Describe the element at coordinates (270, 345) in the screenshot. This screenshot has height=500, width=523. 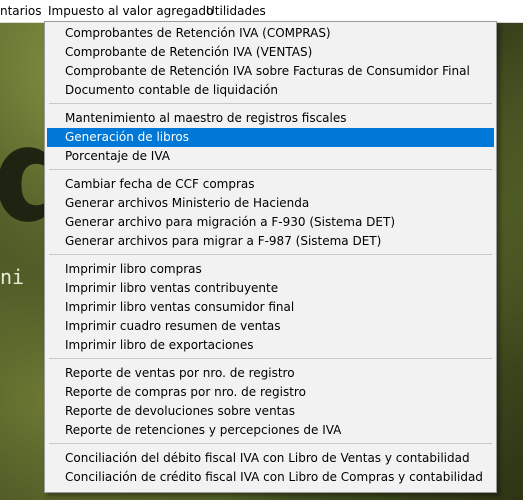
I see `menu-item: Imprimir libro de exportaciones` at that location.